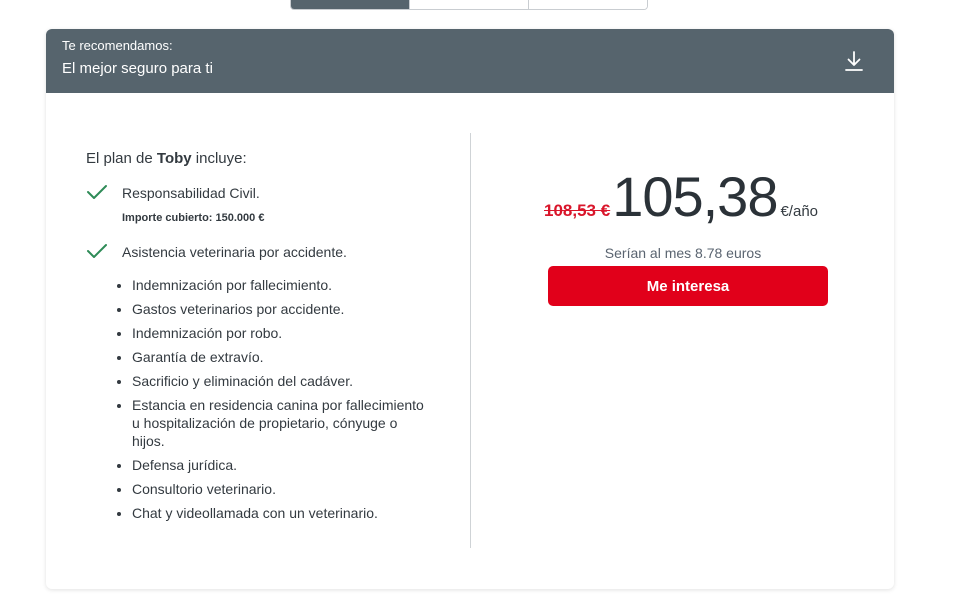 The width and height of the screenshot is (955, 600). What do you see at coordinates (695, 196) in the screenshot?
I see `current-price: 105,38` at bounding box center [695, 196].